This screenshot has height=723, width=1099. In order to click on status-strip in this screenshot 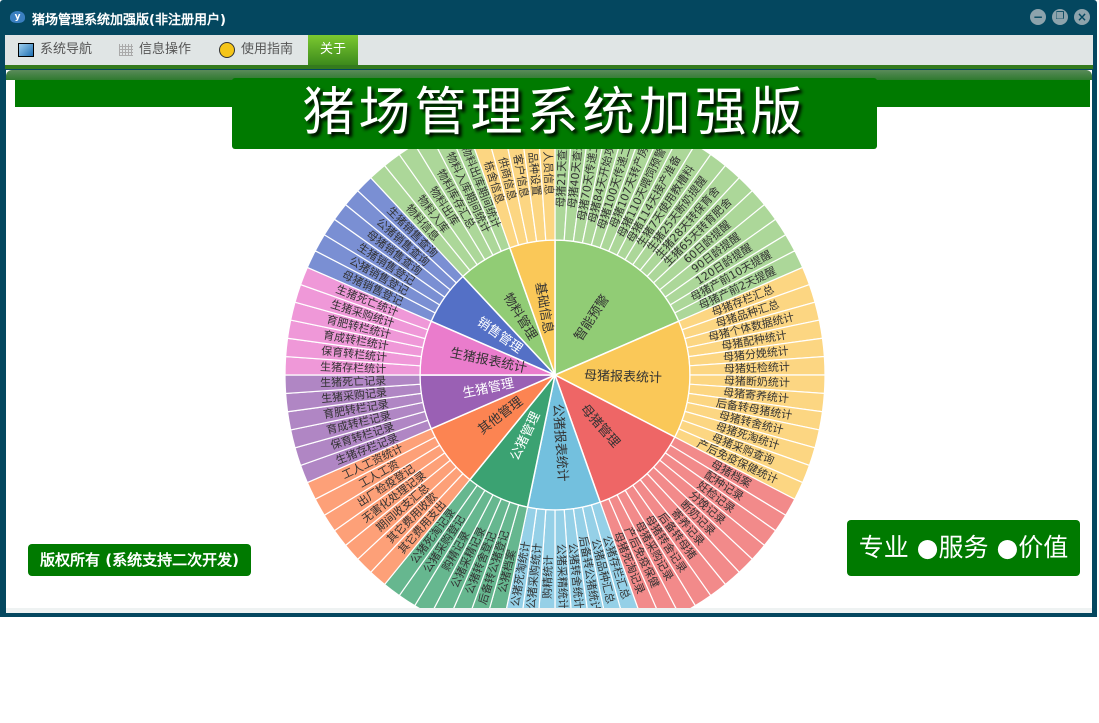, I will do `click(549, 610)`.